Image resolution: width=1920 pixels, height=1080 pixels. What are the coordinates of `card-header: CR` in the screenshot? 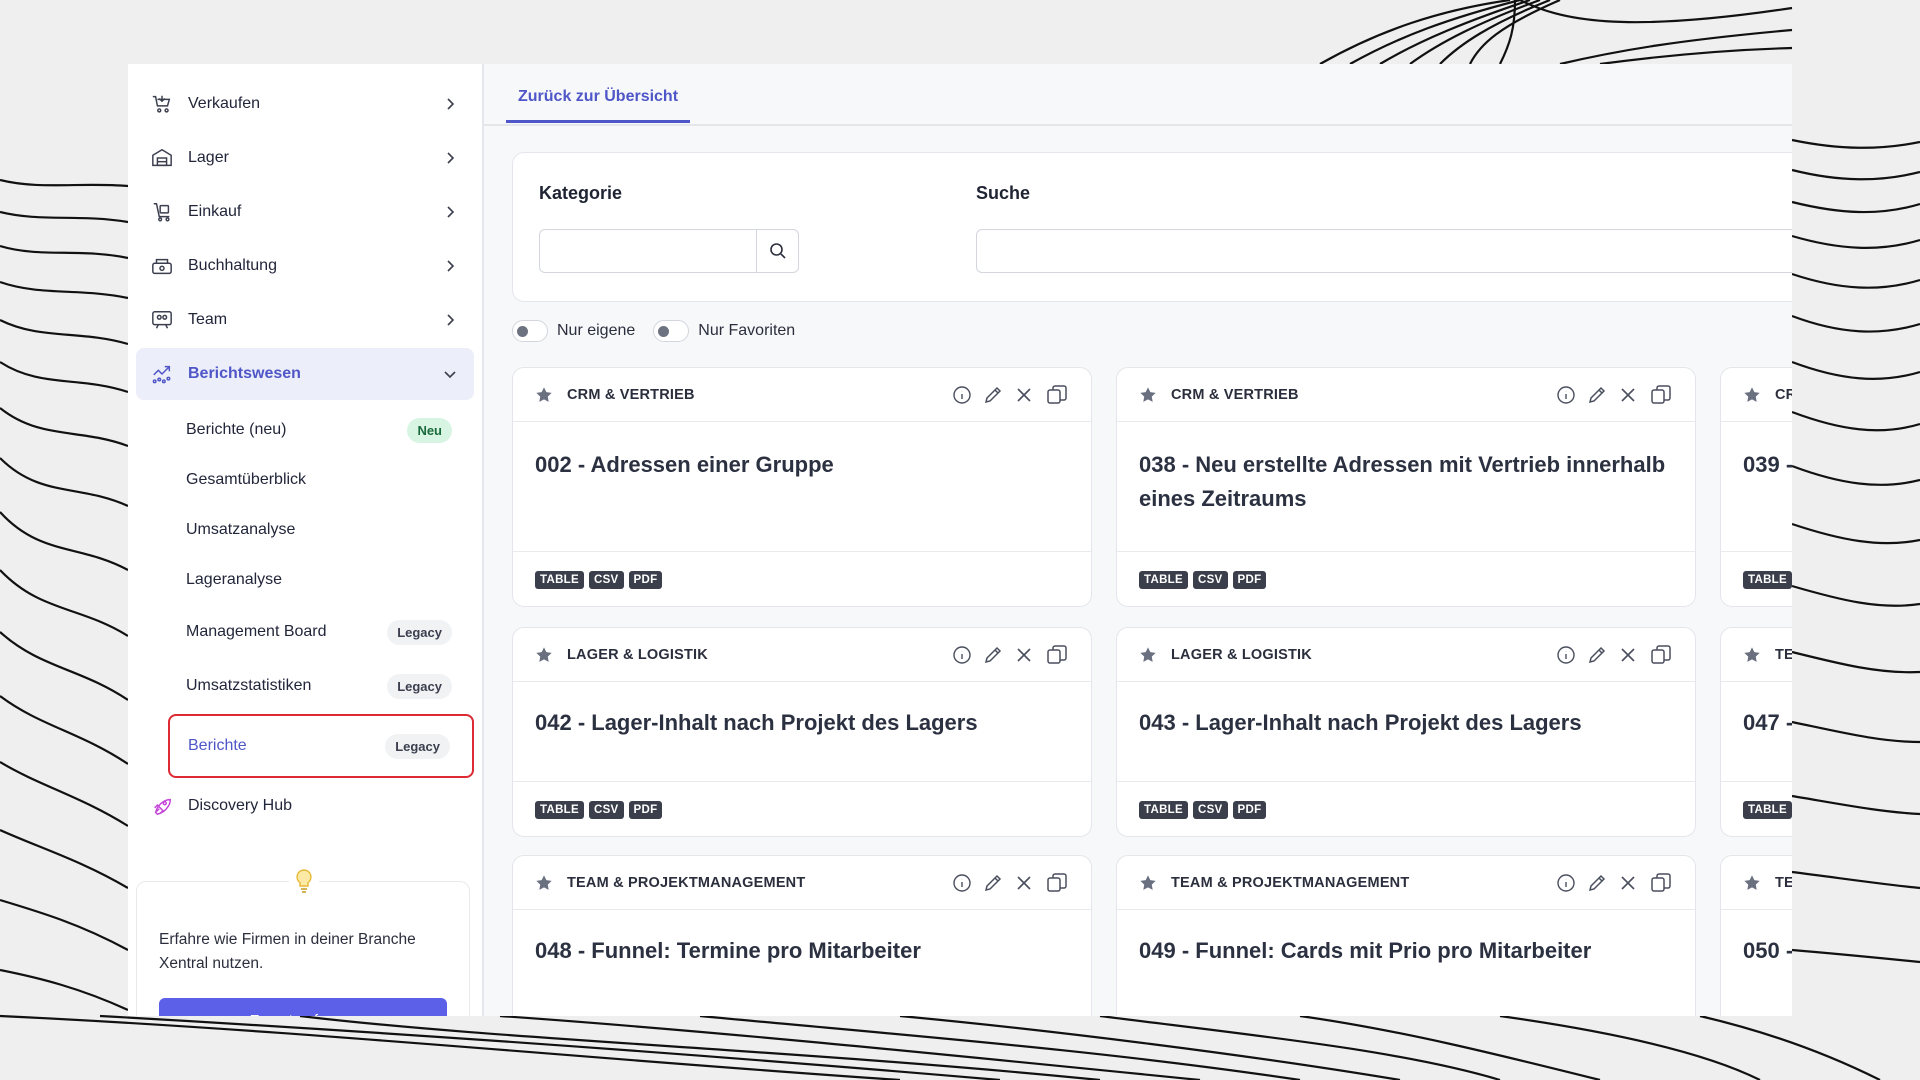 It's located at (1756, 395).